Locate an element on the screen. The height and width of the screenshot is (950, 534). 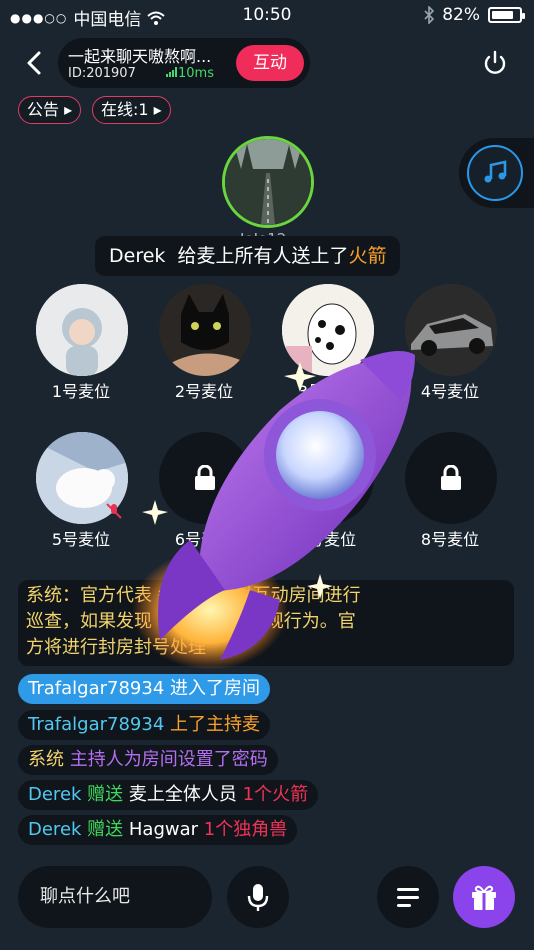
chat-message-join: Trafalgar78934 进入了房间 is located at coordinates (144, 689).